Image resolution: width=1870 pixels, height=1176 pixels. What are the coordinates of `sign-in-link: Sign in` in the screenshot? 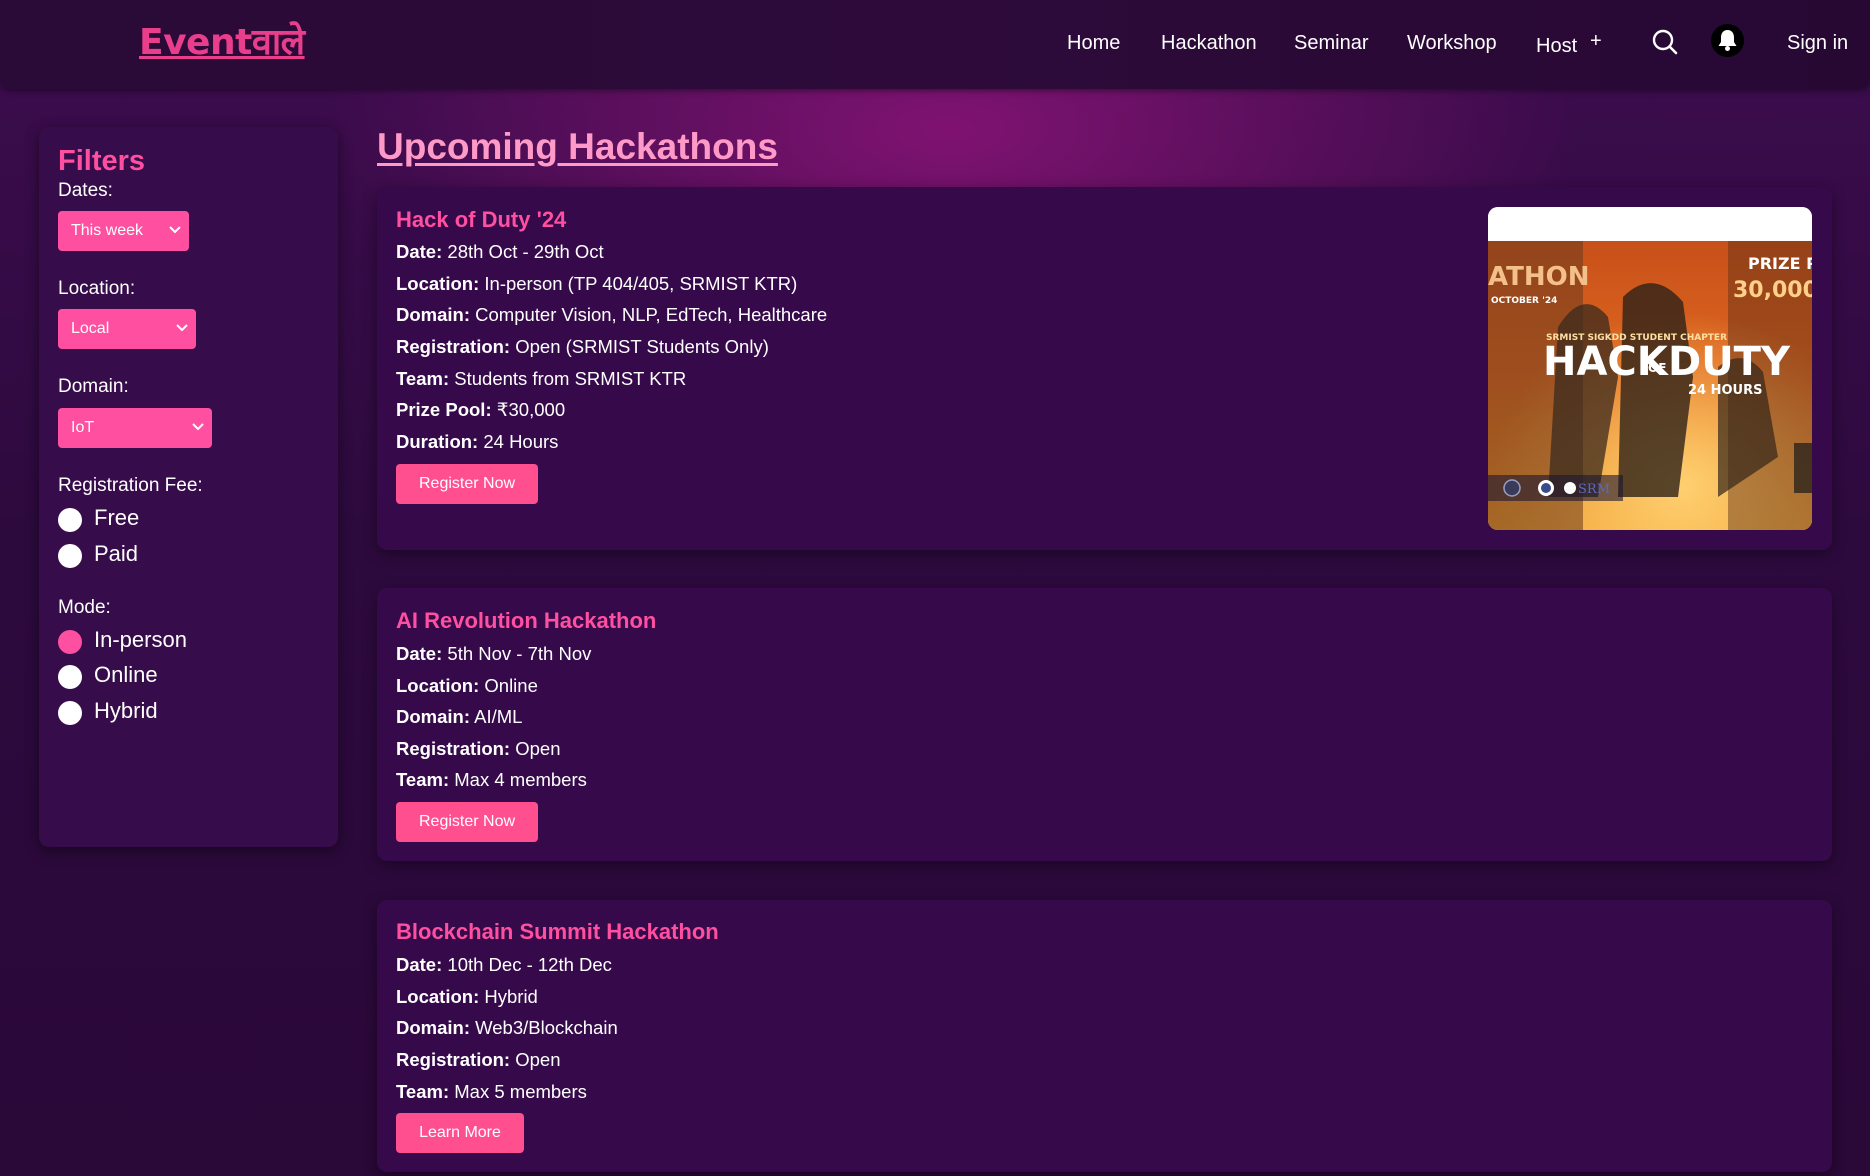 It's located at (1817, 43).